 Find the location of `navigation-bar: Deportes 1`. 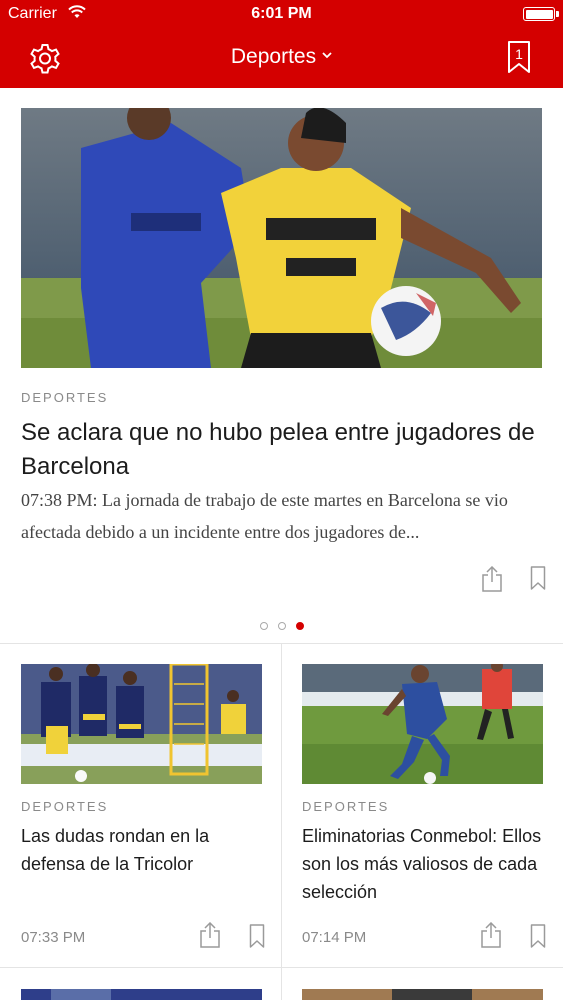

navigation-bar: Deportes 1 is located at coordinates (281, 59).